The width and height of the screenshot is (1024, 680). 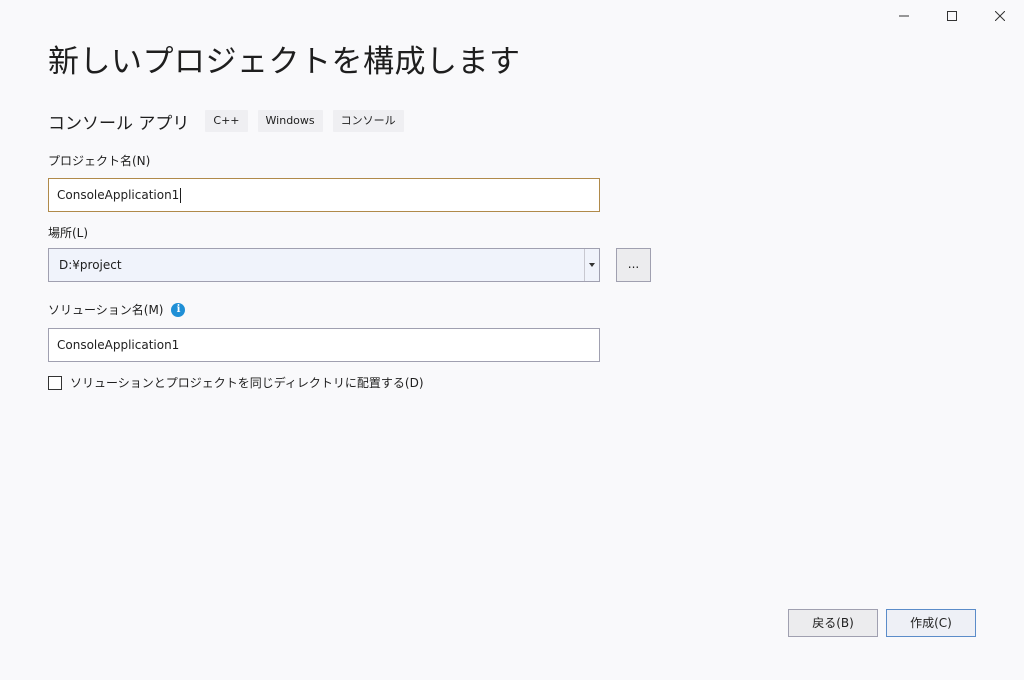 I want to click on solution-name-label: ソリューション名(M) i, so click(x=117, y=309).